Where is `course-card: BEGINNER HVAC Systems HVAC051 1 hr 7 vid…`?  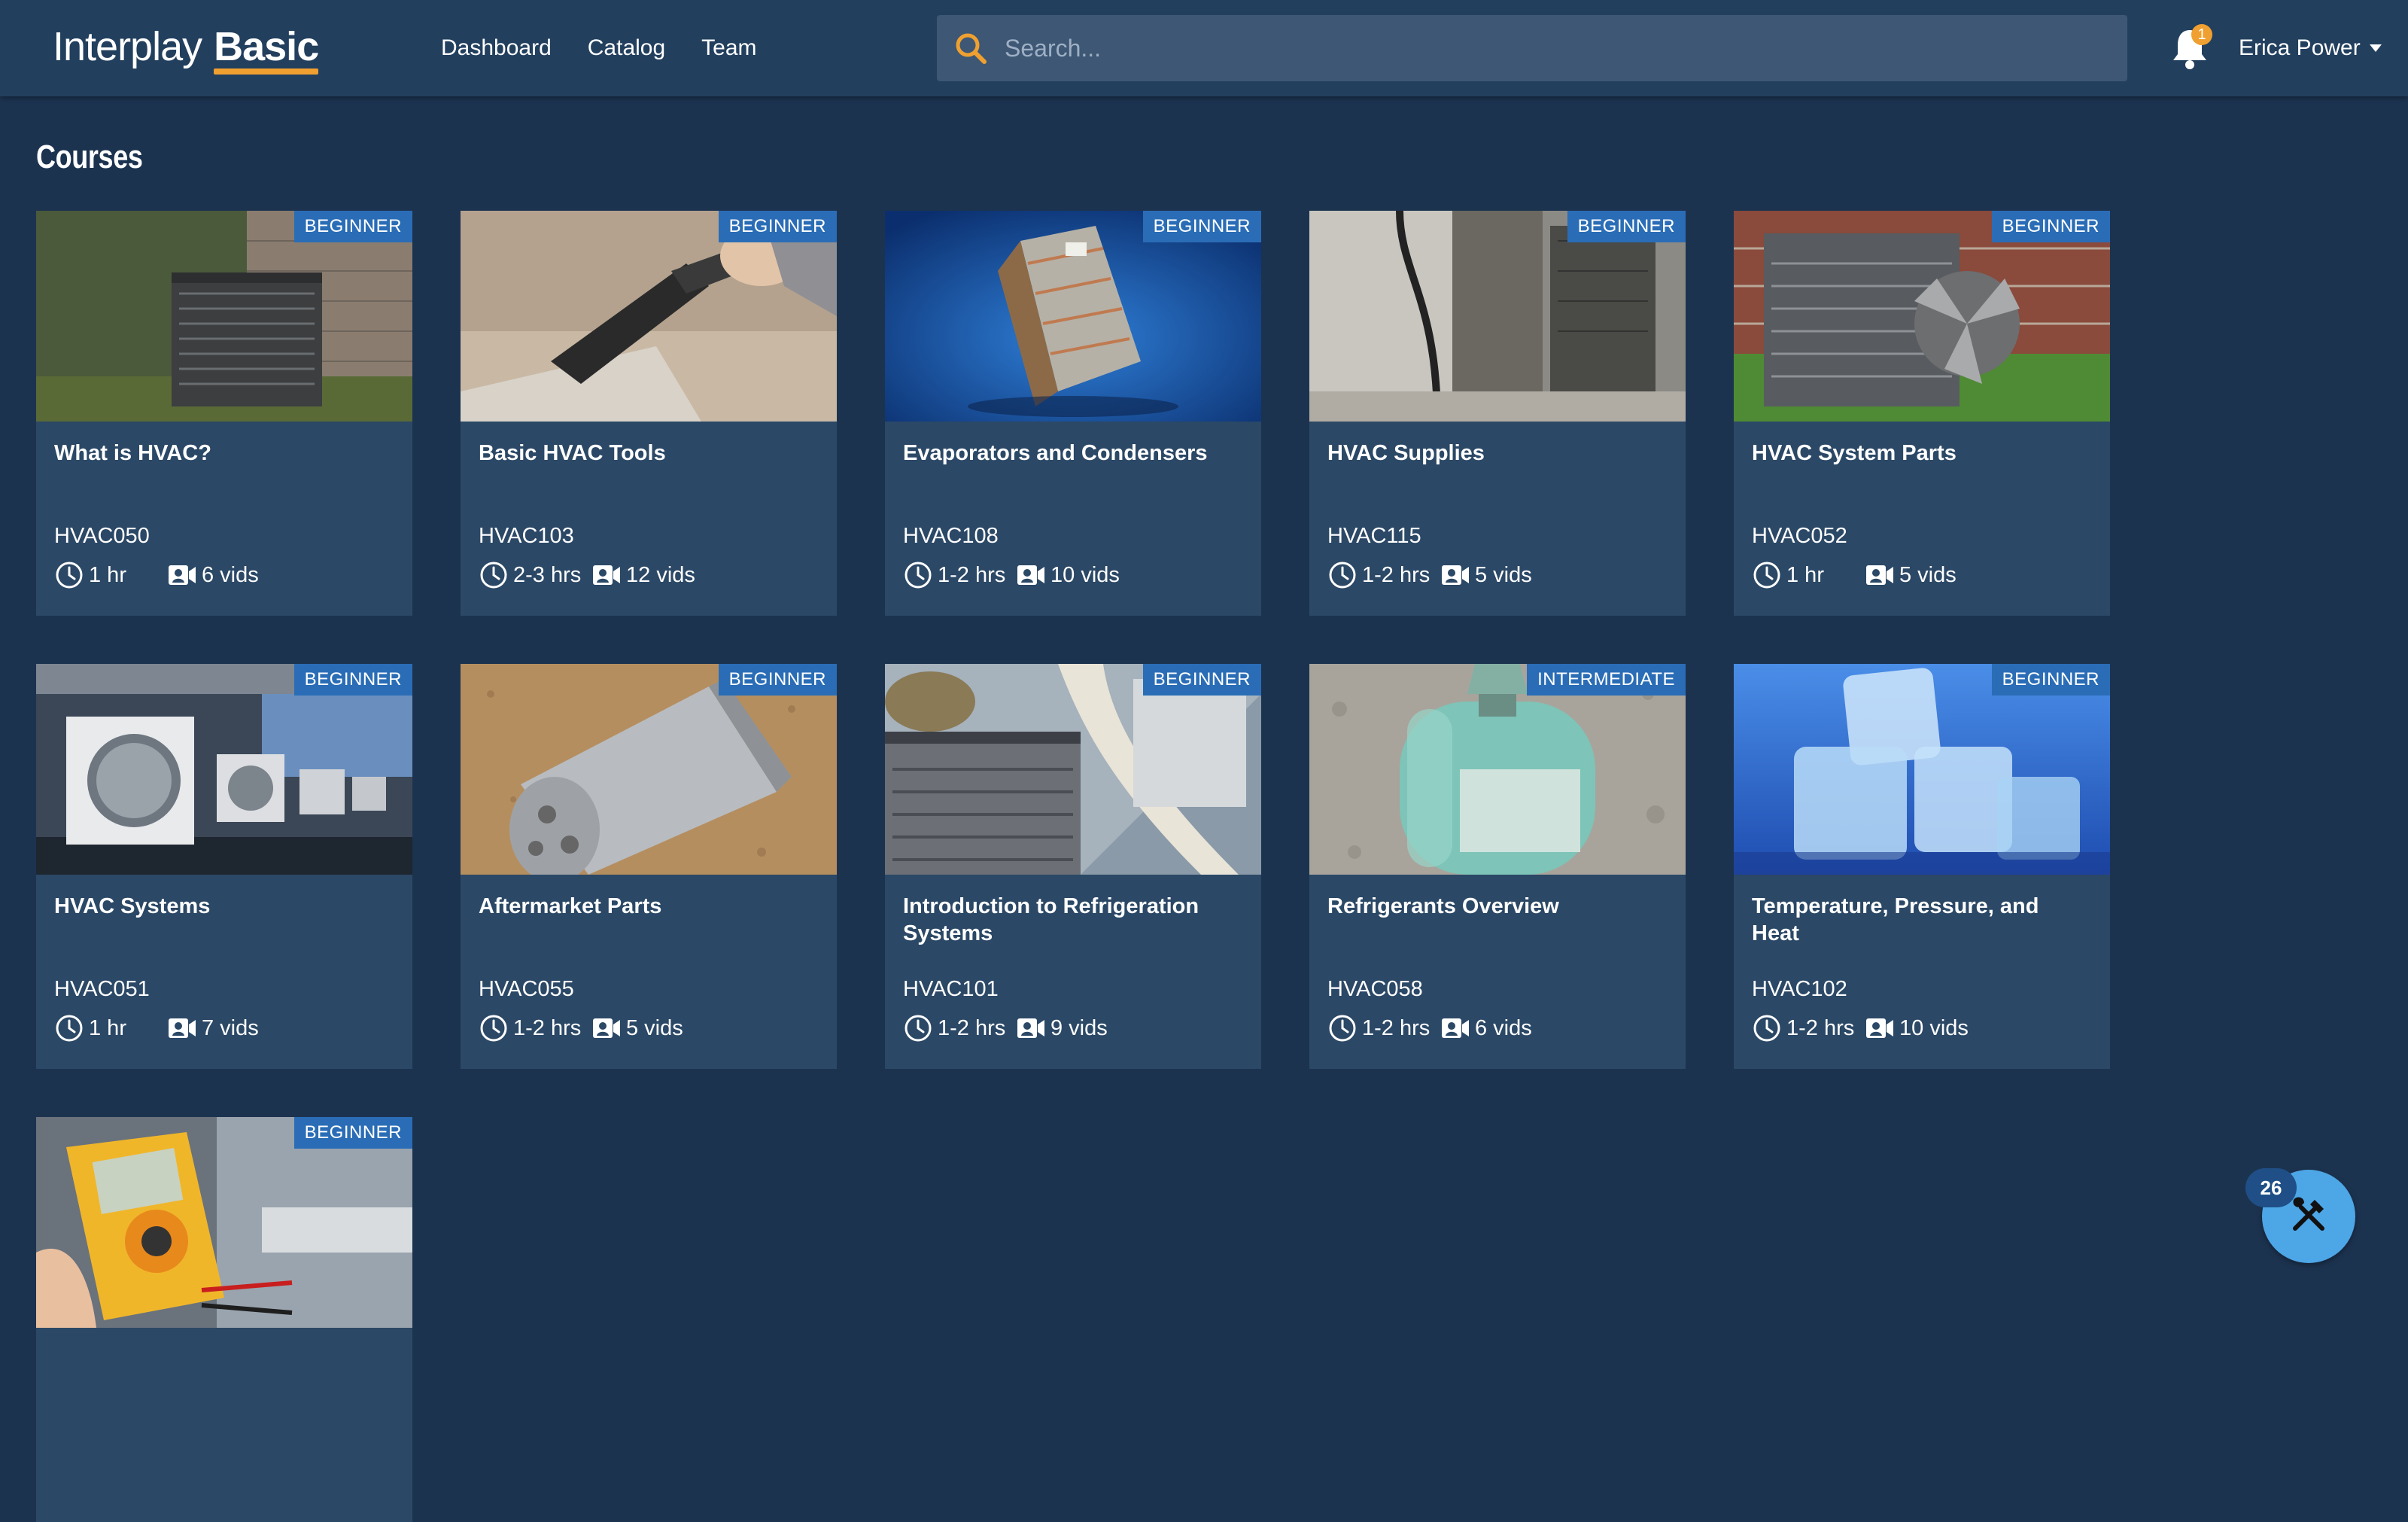
course-card: BEGINNER HVAC Systems HVAC051 1 hr 7 vid… is located at coordinates (224, 867).